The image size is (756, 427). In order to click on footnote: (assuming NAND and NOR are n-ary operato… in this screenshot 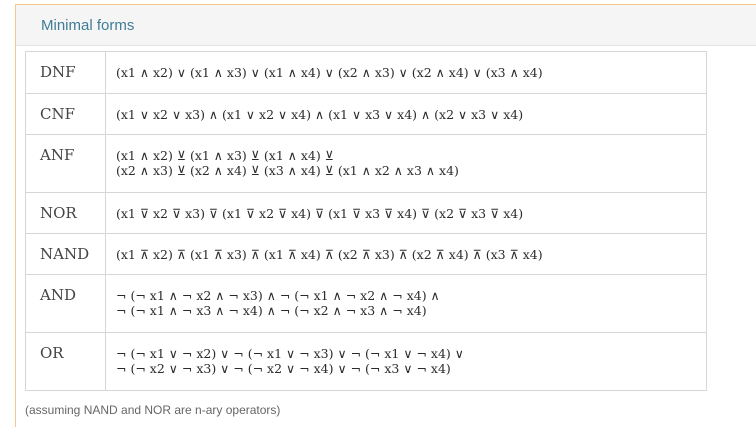, I will do `click(153, 410)`.